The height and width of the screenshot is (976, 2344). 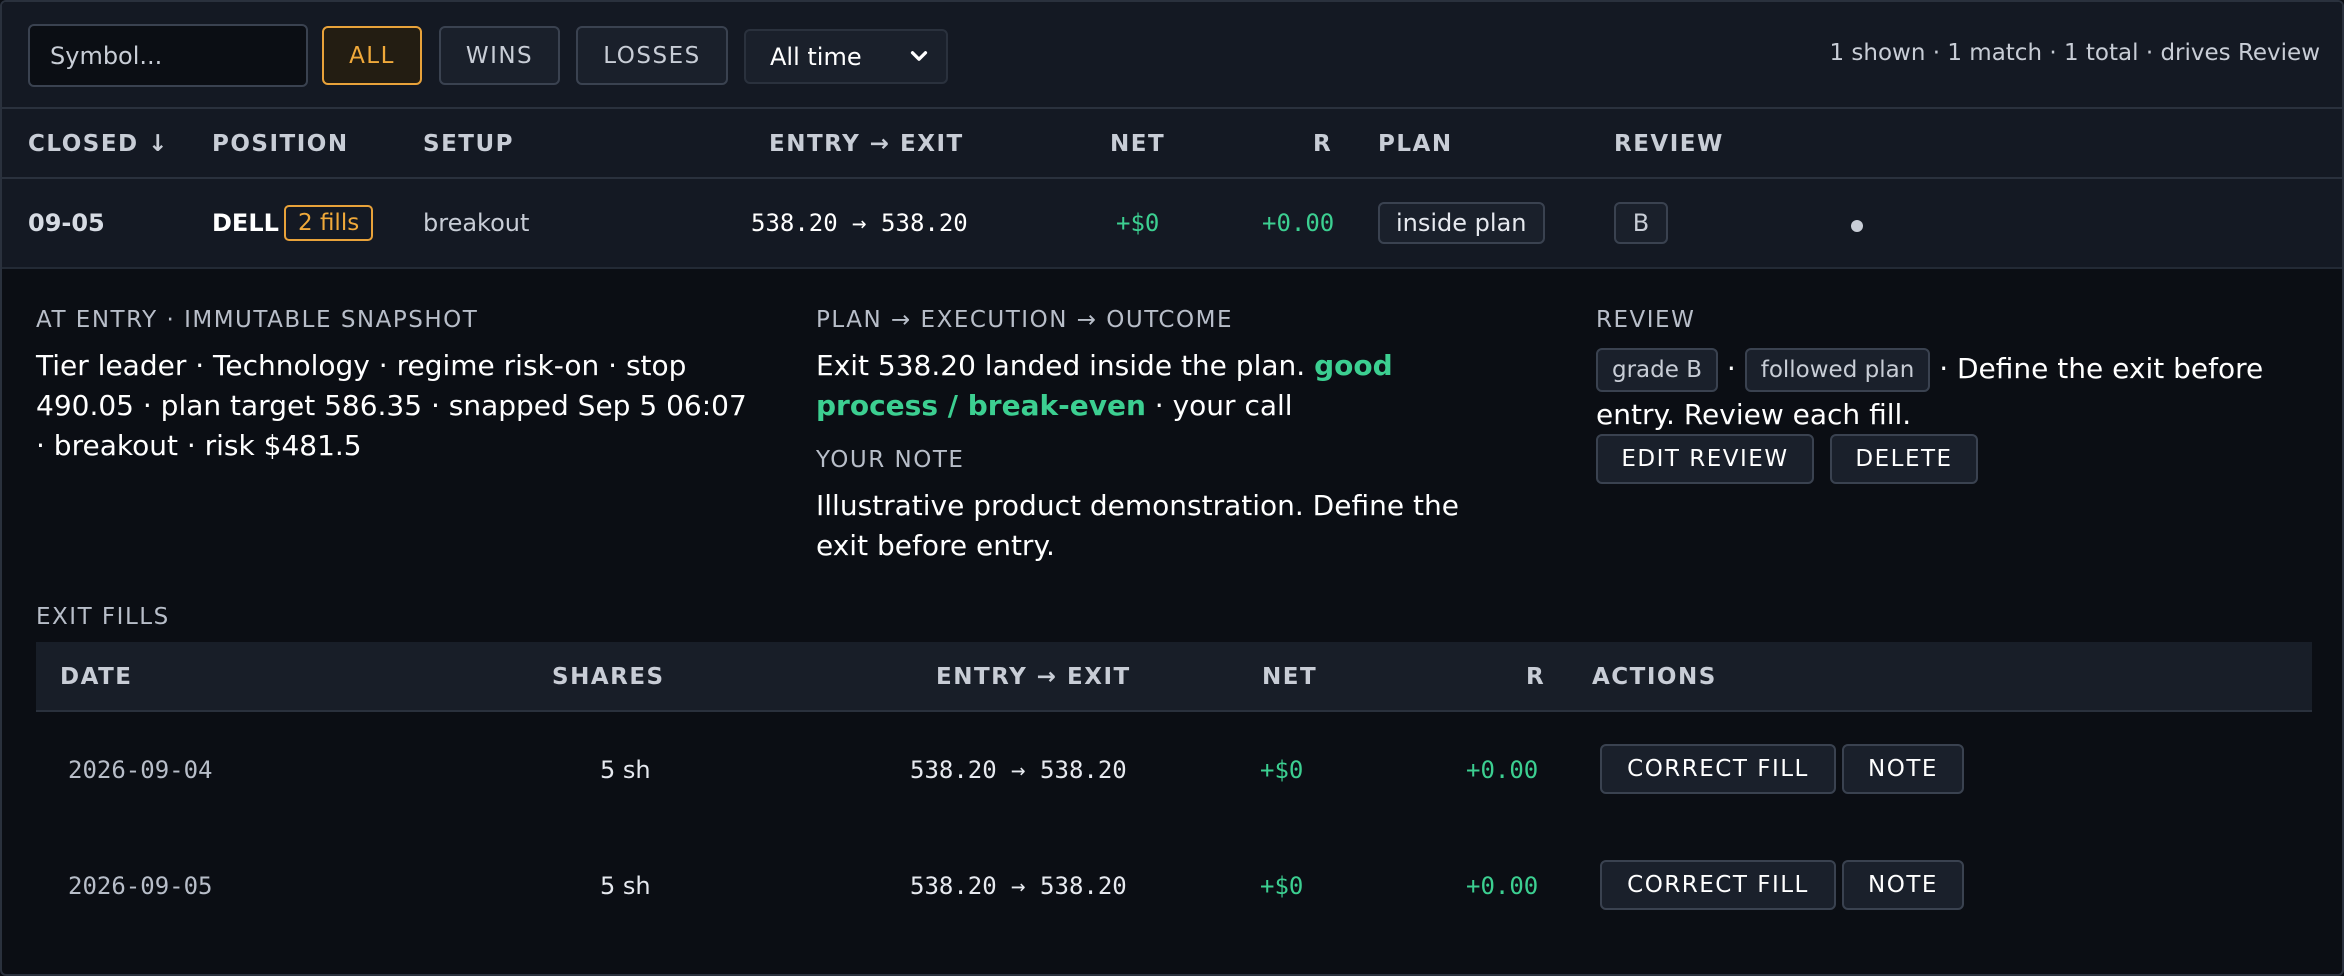 What do you see at coordinates (1138, 223) in the screenshot?
I see `trade-net: +$0` at bounding box center [1138, 223].